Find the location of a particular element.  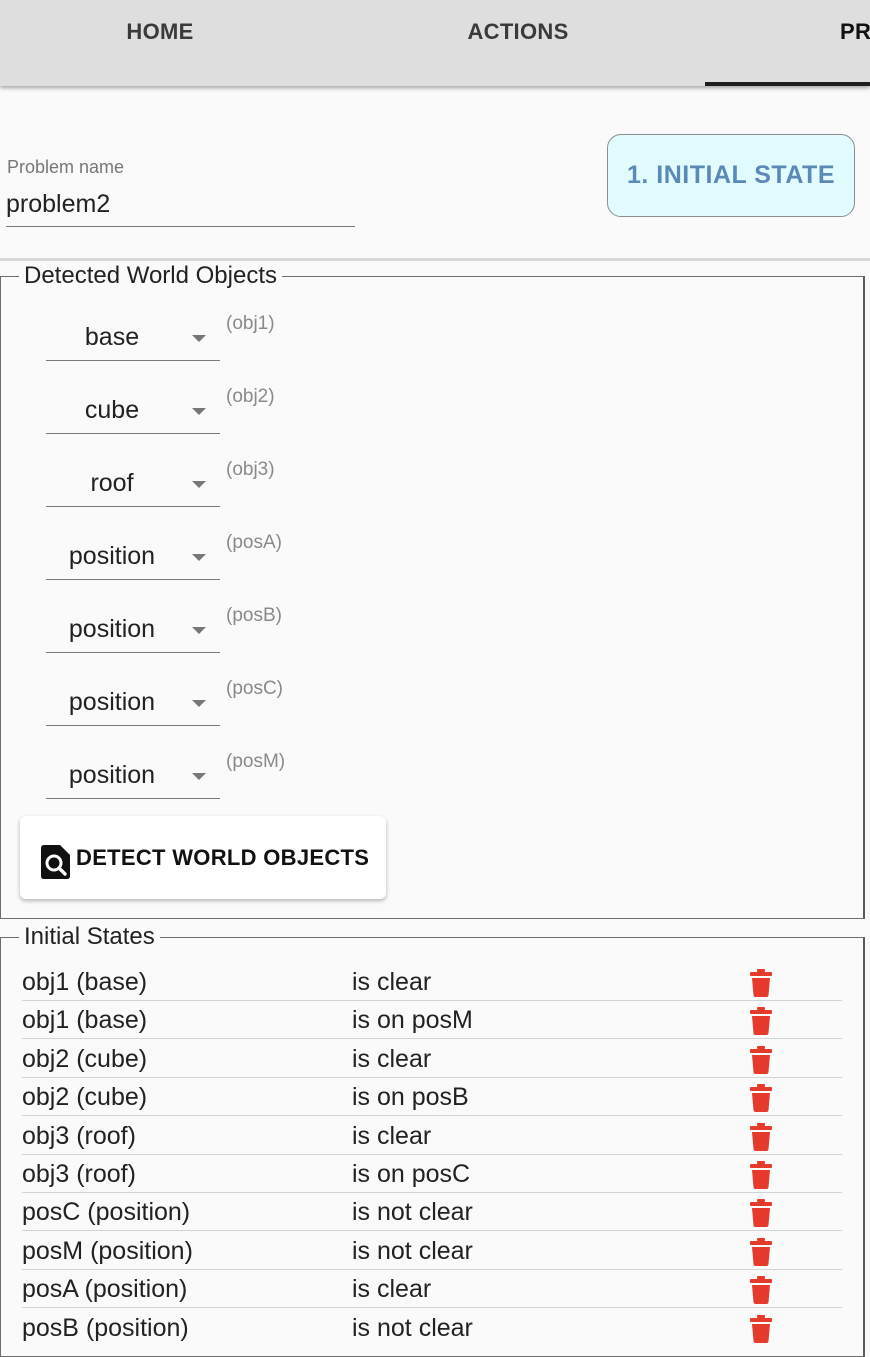

tab-home: HOME is located at coordinates (160, 43).